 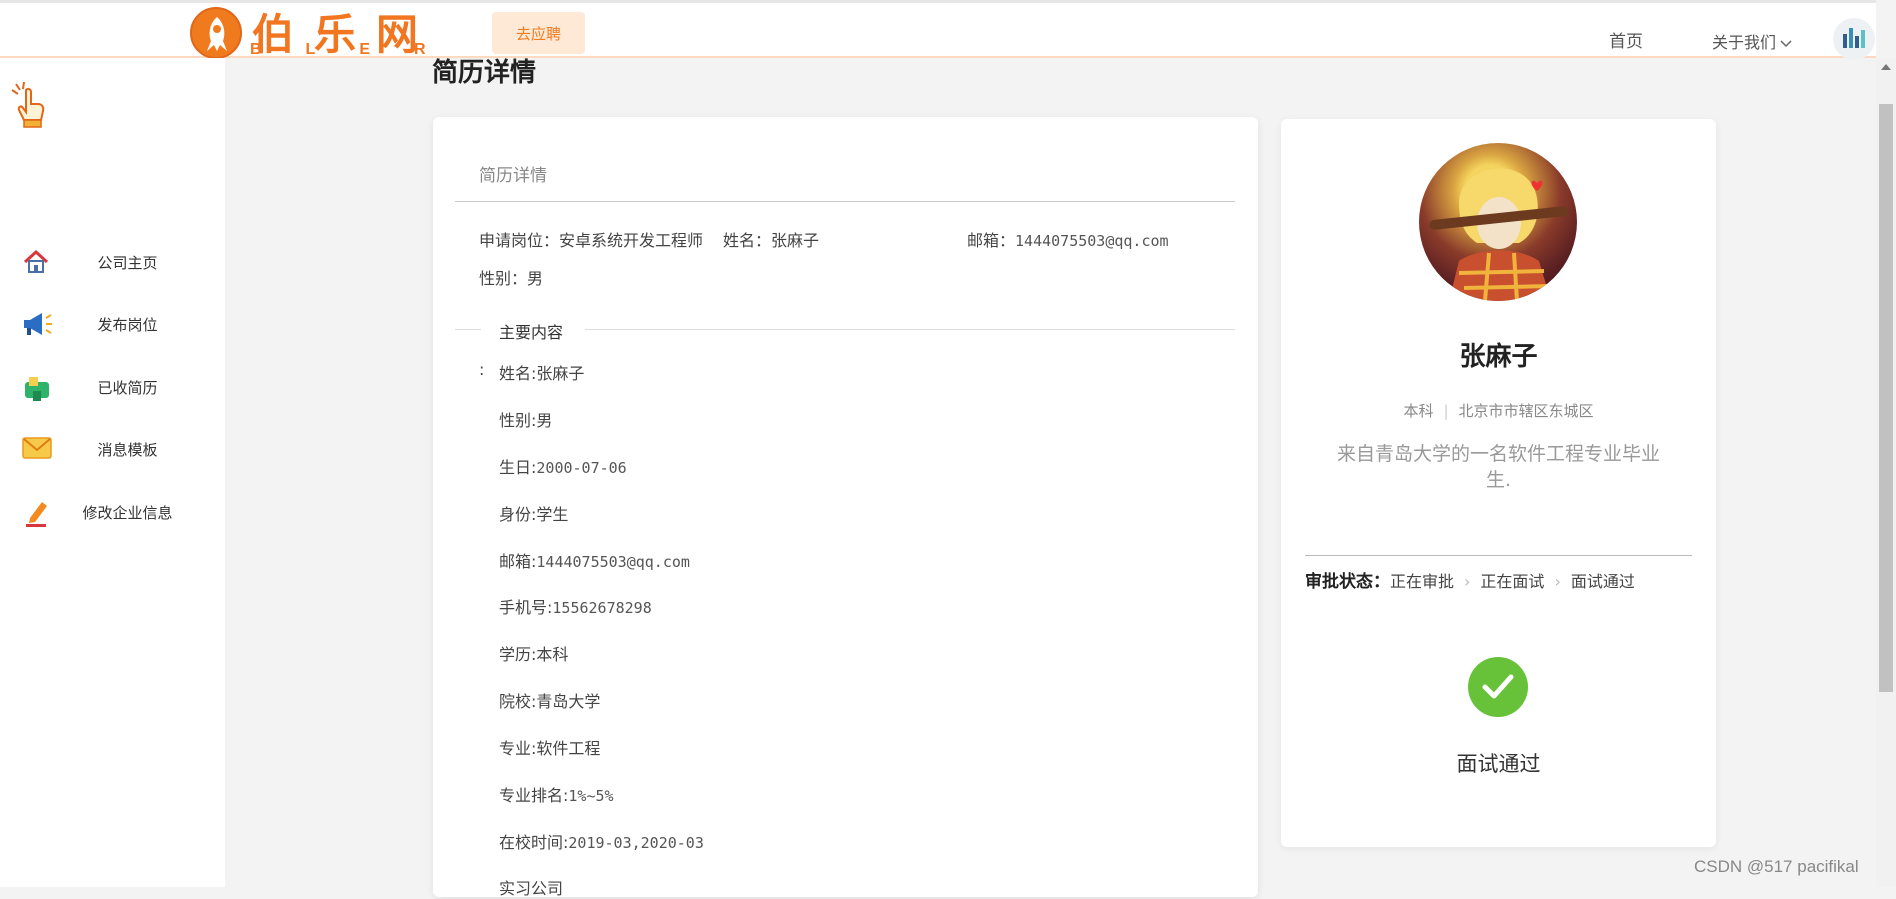 What do you see at coordinates (127, 513) in the screenshot?
I see `sidebar-item-label: 修改企业信息` at bounding box center [127, 513].